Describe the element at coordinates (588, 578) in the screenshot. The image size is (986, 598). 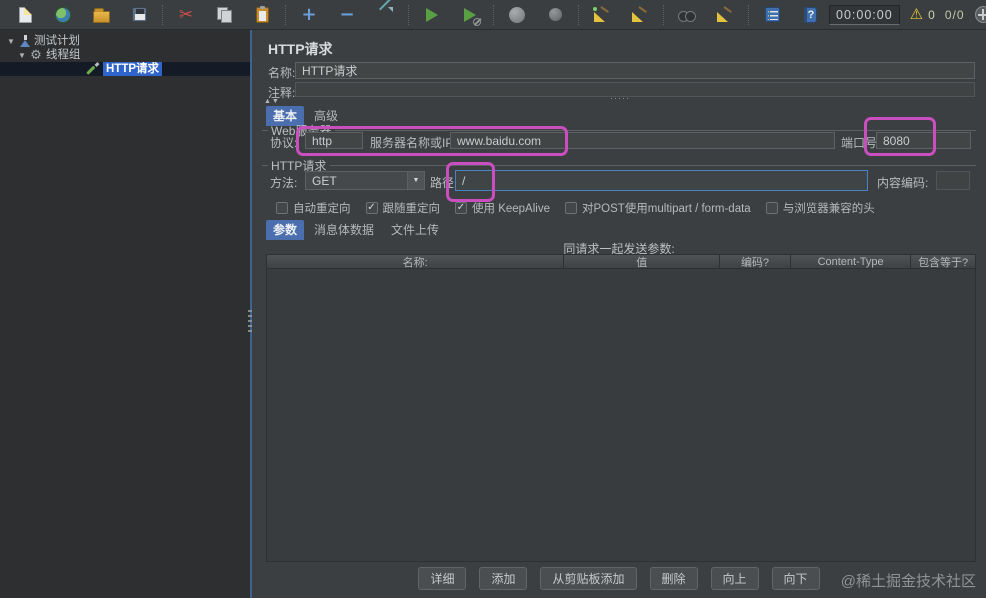
I see `add-from-clipboard-button: 从剪贴板添加` at that location.